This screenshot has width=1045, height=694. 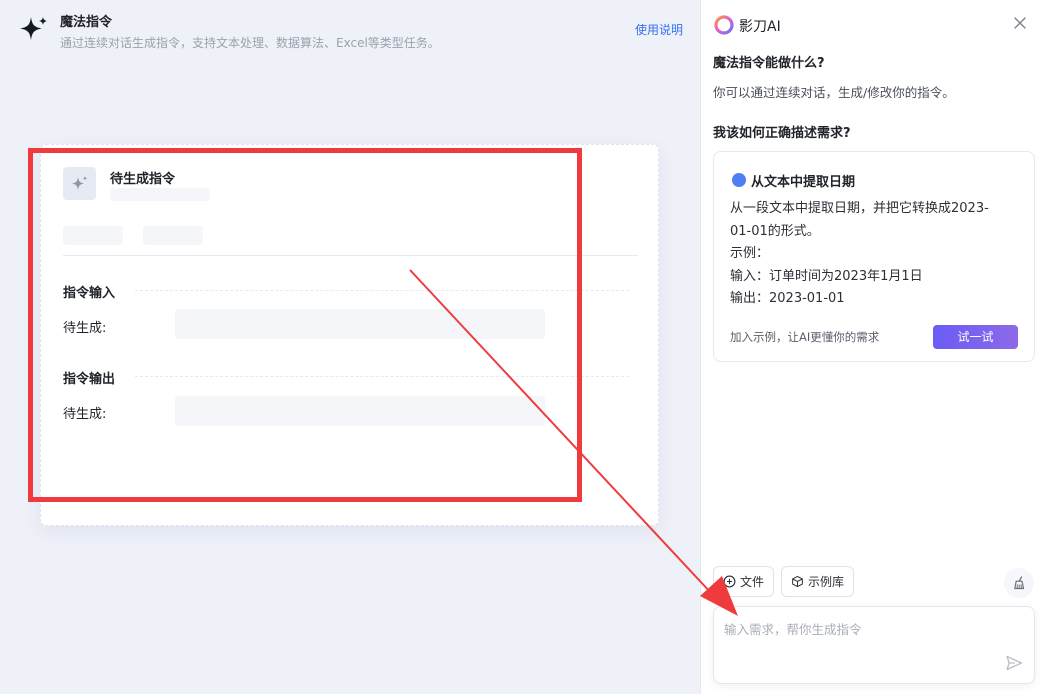 I want to click on file-button: 文件, so click(x=744, y=581).